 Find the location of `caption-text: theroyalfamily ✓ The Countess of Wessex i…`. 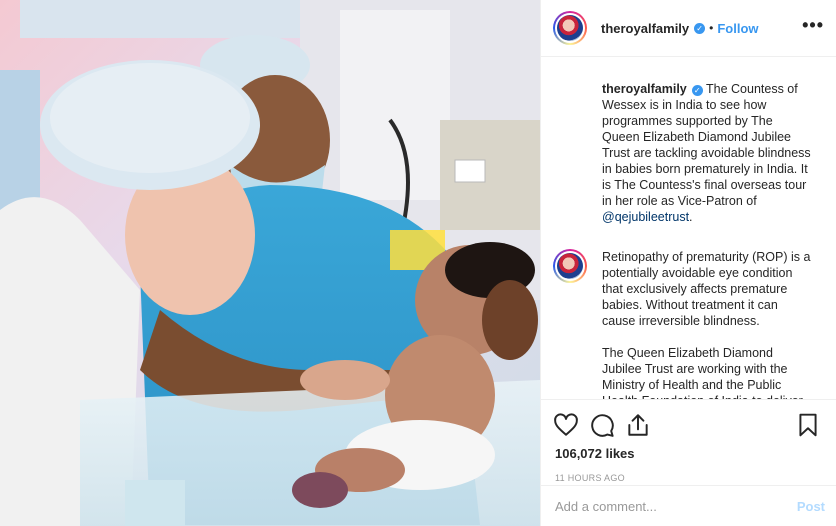

caption-text: theroyalfamily ✓ The Countess of Wessex i… is located at coordinates (707, 153).